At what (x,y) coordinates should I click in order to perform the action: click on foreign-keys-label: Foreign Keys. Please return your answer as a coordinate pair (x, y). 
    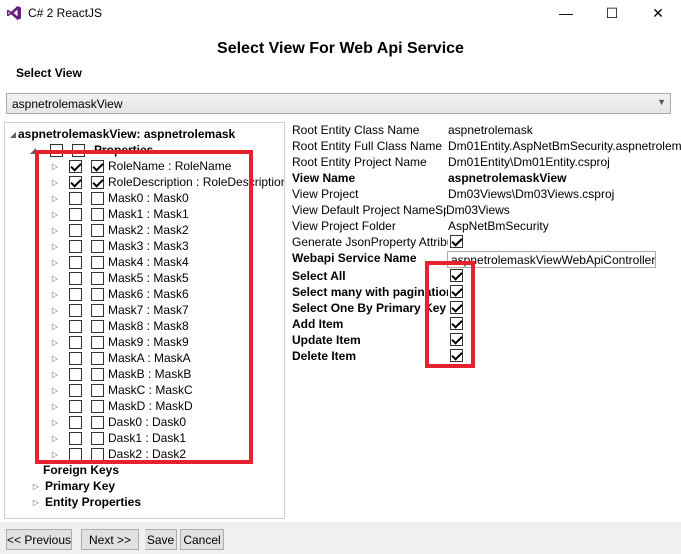
    Looking at the image, I should click on (81, 470).